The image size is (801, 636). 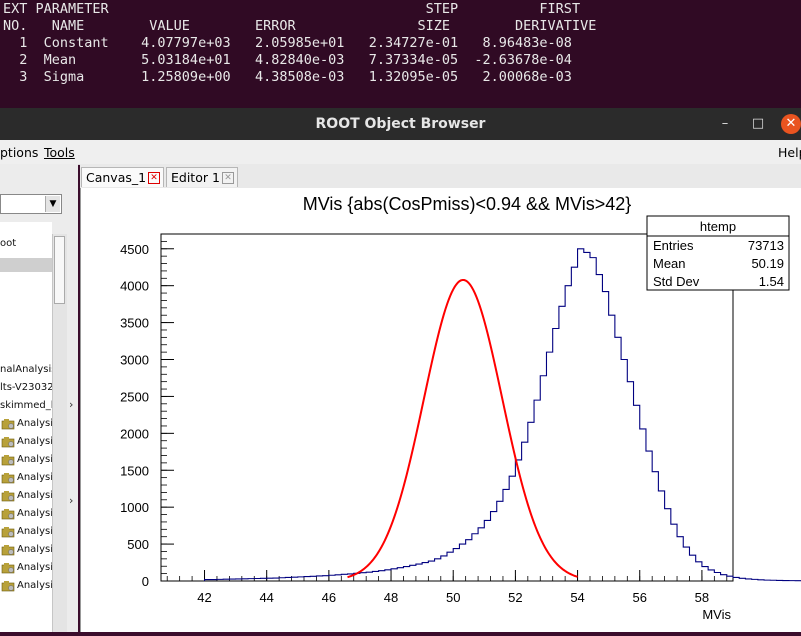 What do you see at coordinates (145, 581) in the screenshot?
I see `y-tick-label: 0` at bounding box center [145, 581].